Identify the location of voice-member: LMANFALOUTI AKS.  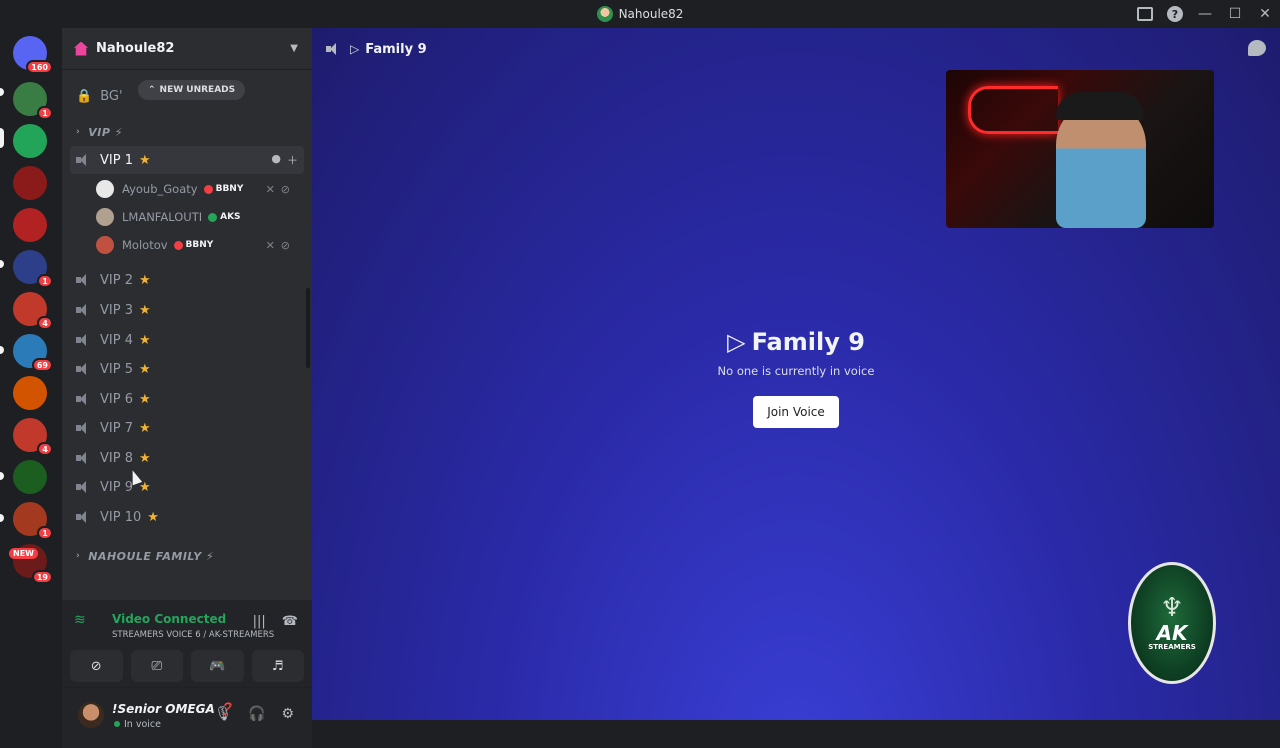
(199, 217).